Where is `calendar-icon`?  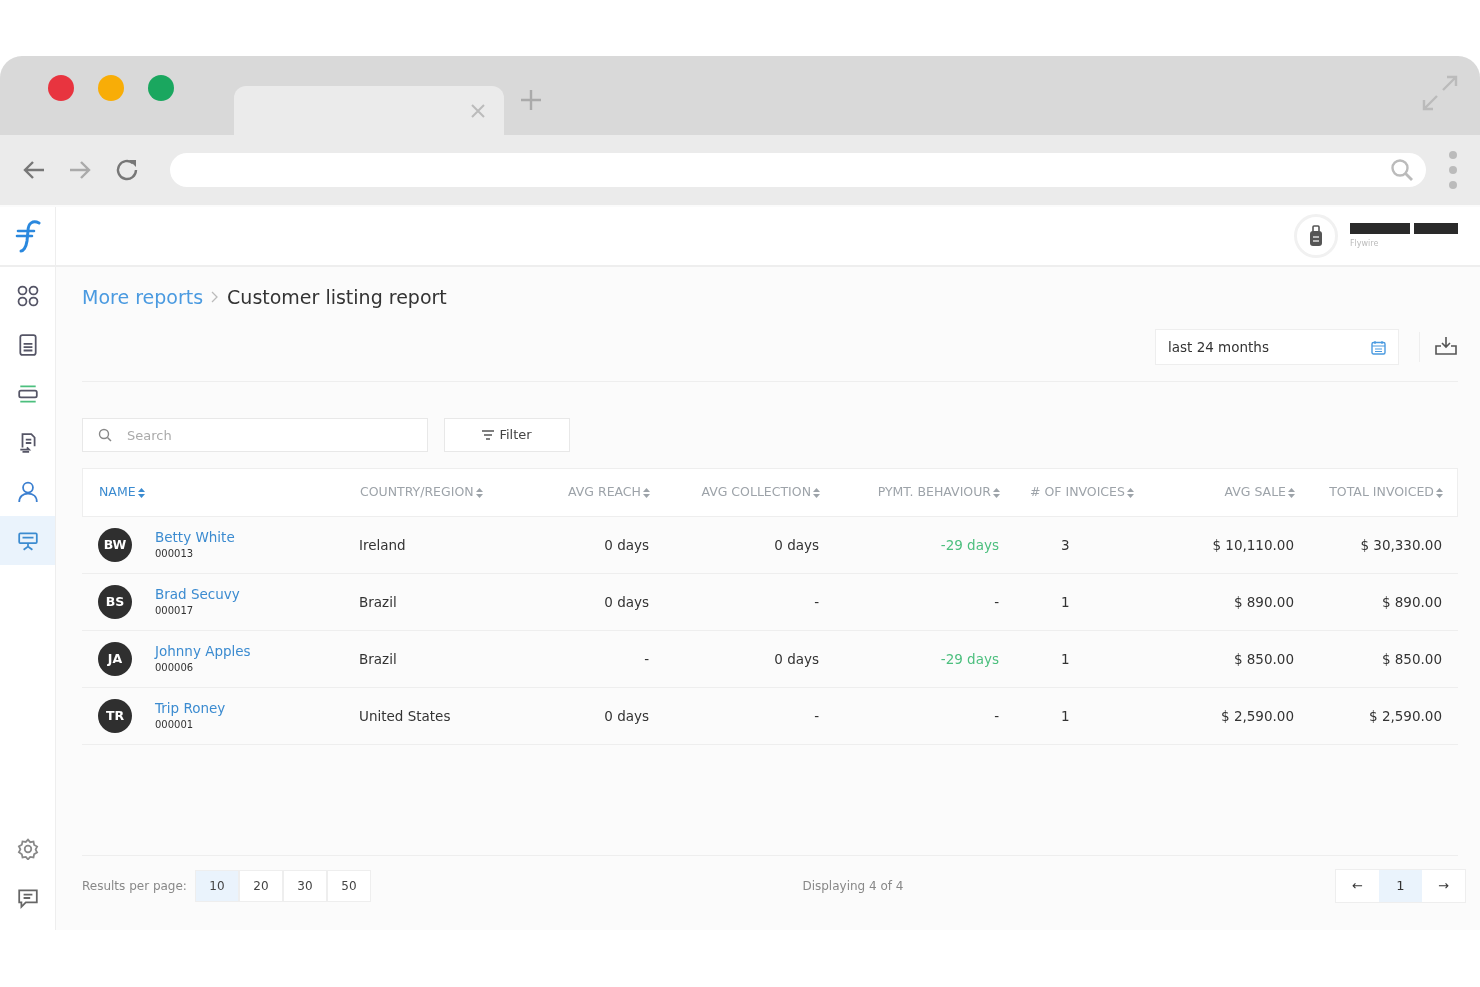 calendar-icon is located at coordinates (1378, 347).